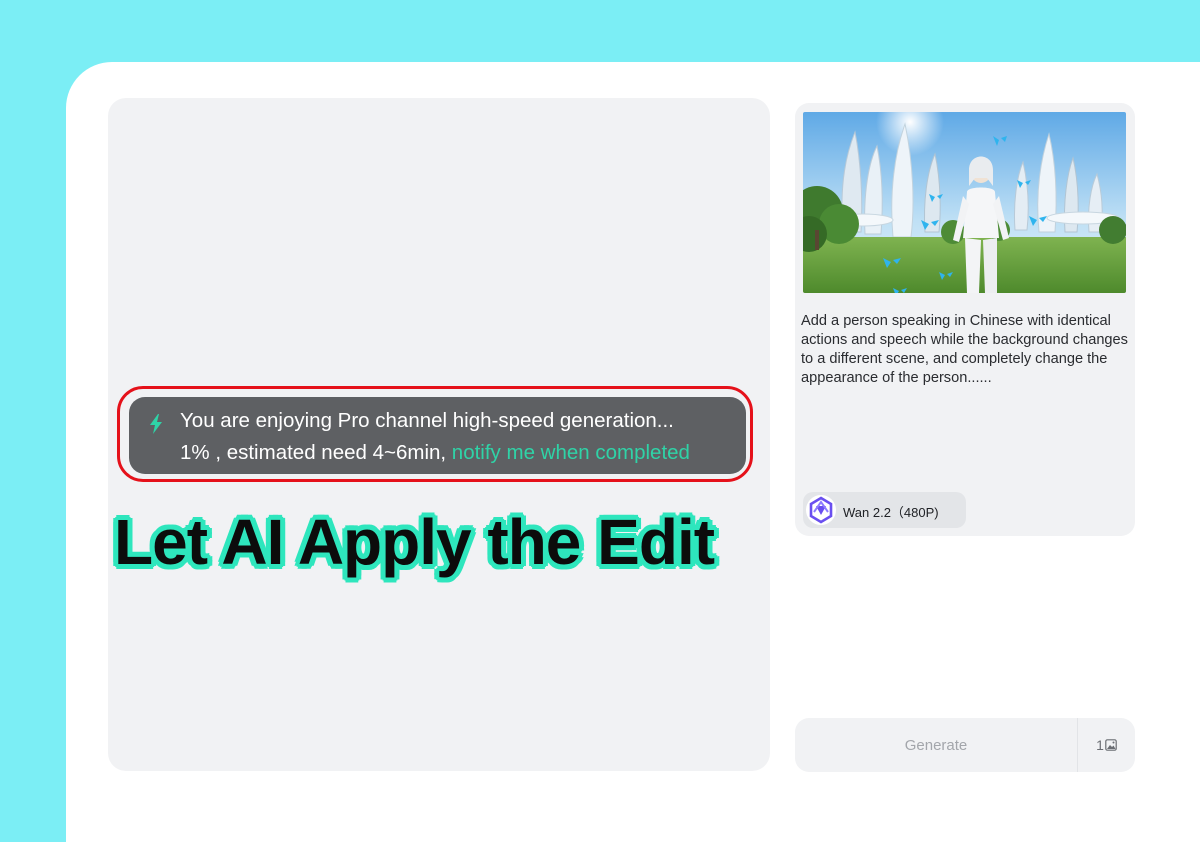  I want to click on notify-me-link: notify me when completed, so click(571, 452).